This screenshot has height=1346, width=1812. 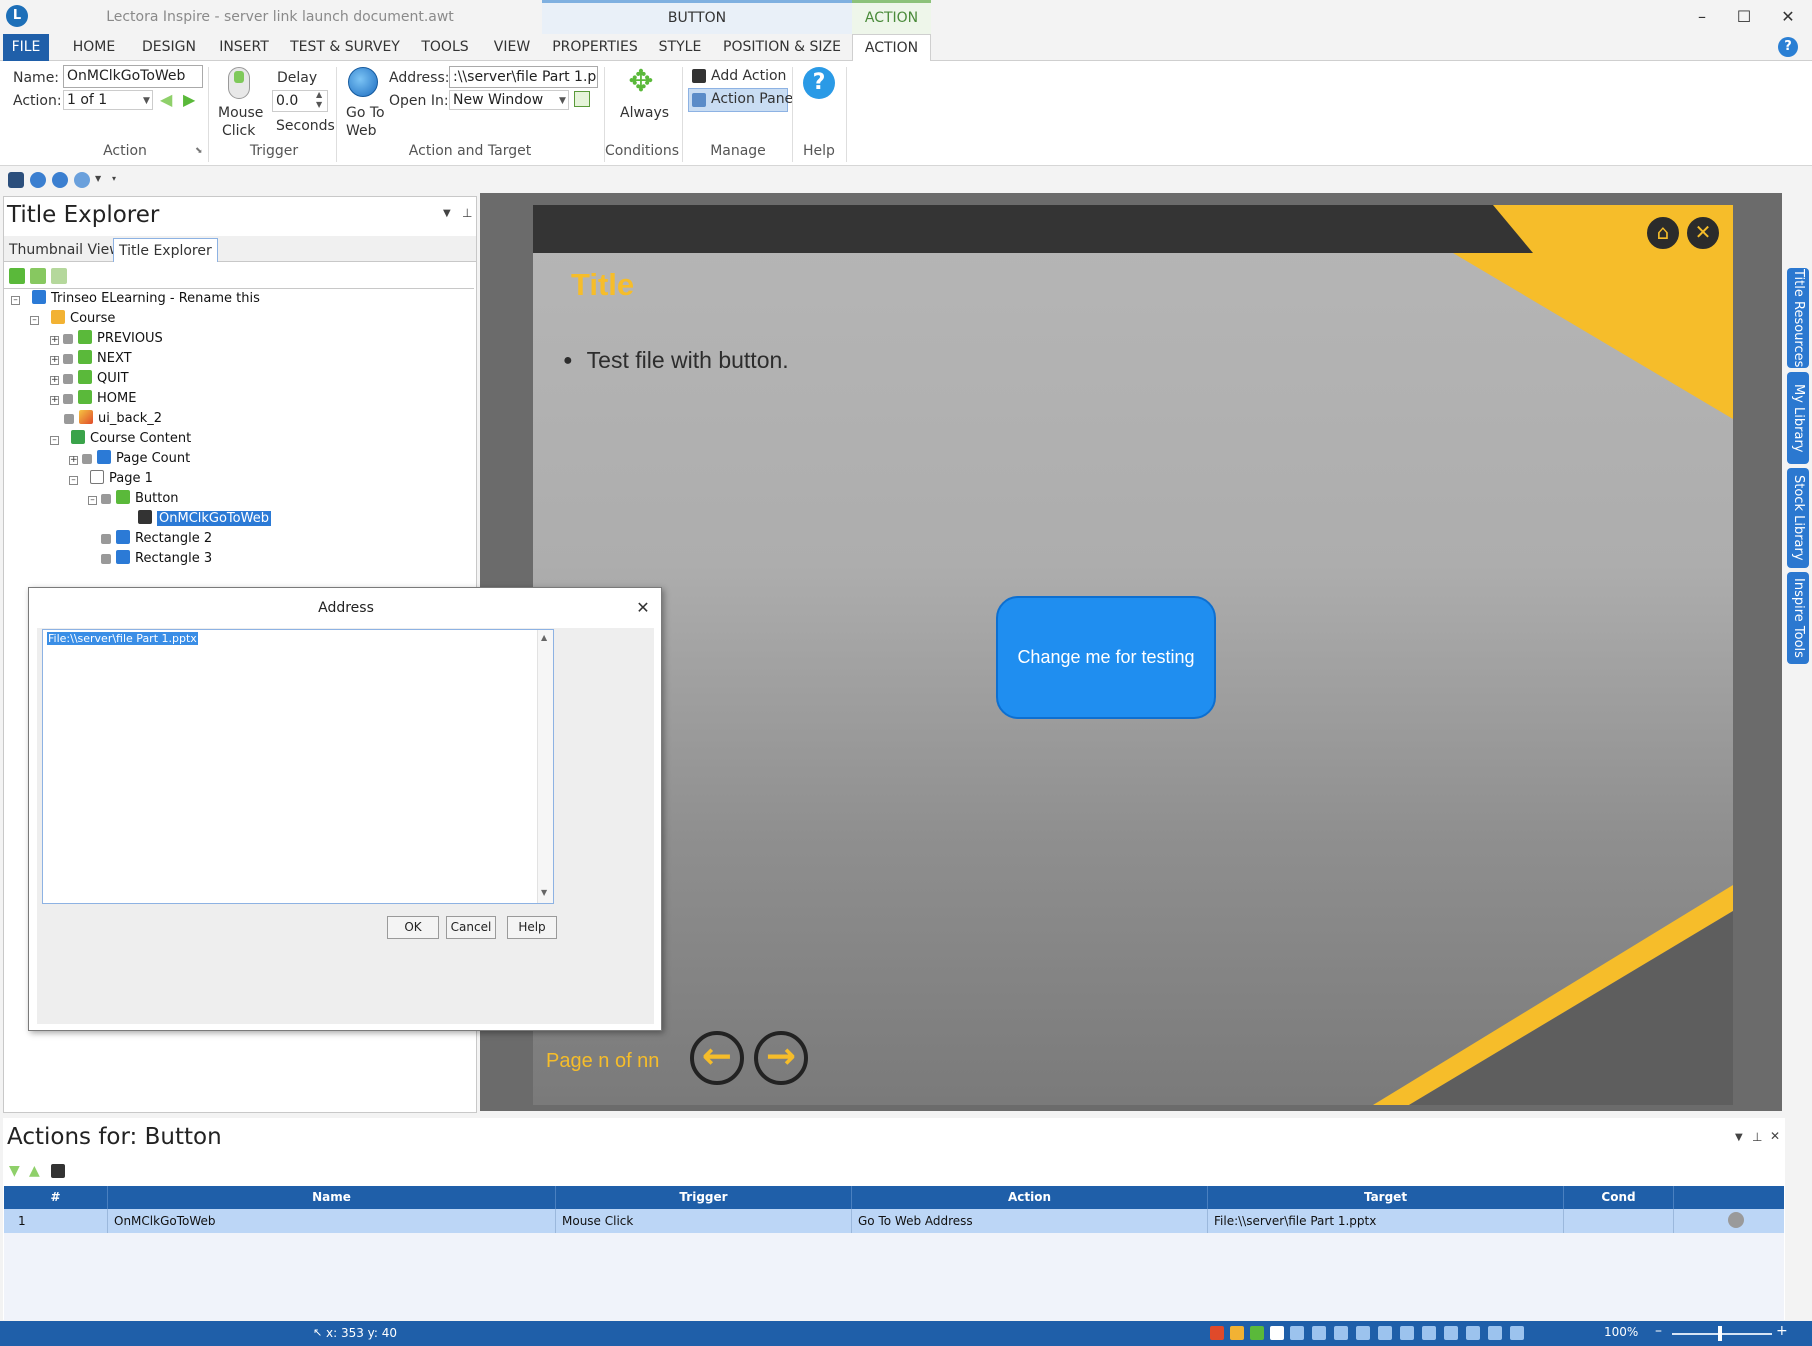 What do you see at coordinates (1385, 1333) in the screenshot?
I see `align-top-icon` at bounding box center [1385, 1333].